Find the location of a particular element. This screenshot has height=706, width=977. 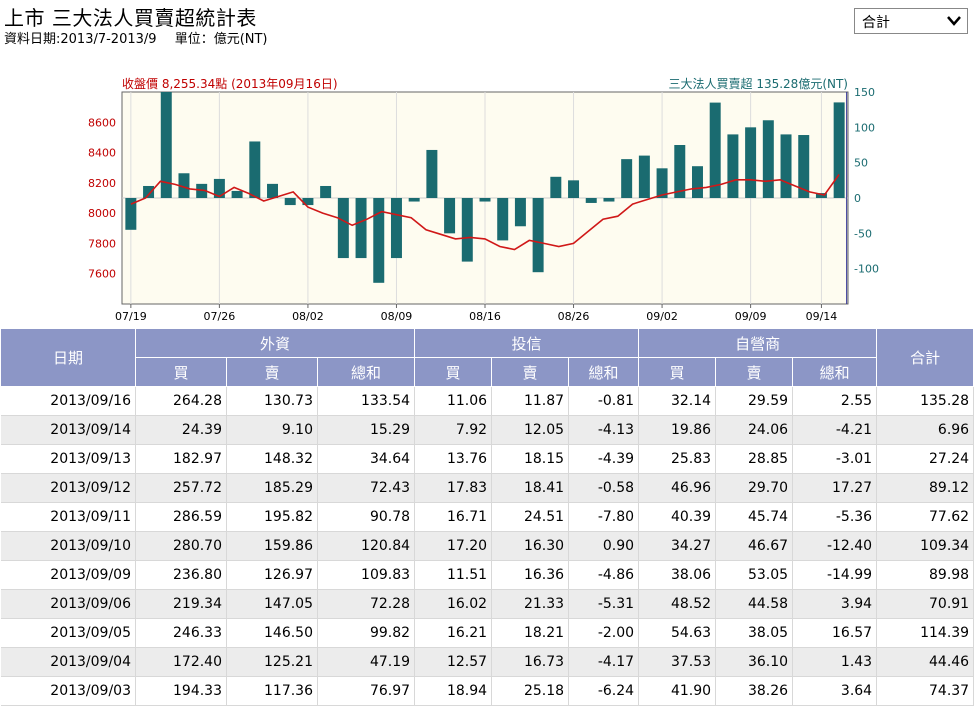

cell-foreign-buy: 264.28 is located at coordinates (181, 401).